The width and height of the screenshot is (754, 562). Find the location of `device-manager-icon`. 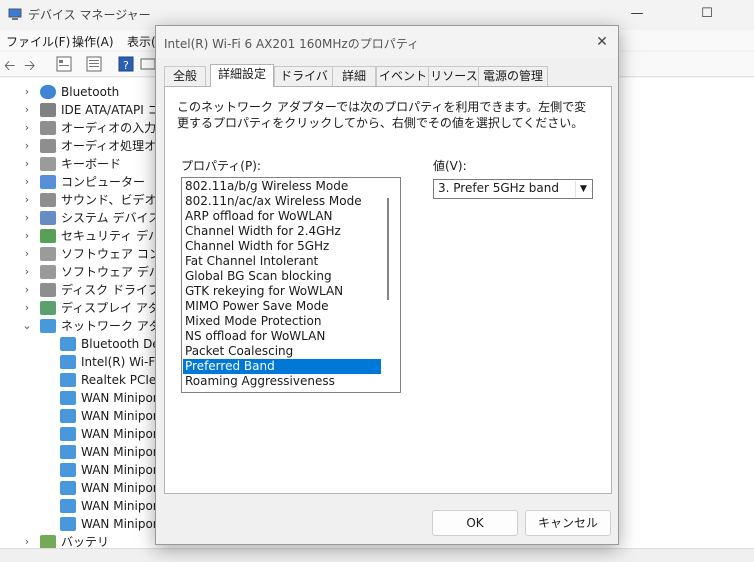

device-manager-icon is located at coordinates (15, 14).